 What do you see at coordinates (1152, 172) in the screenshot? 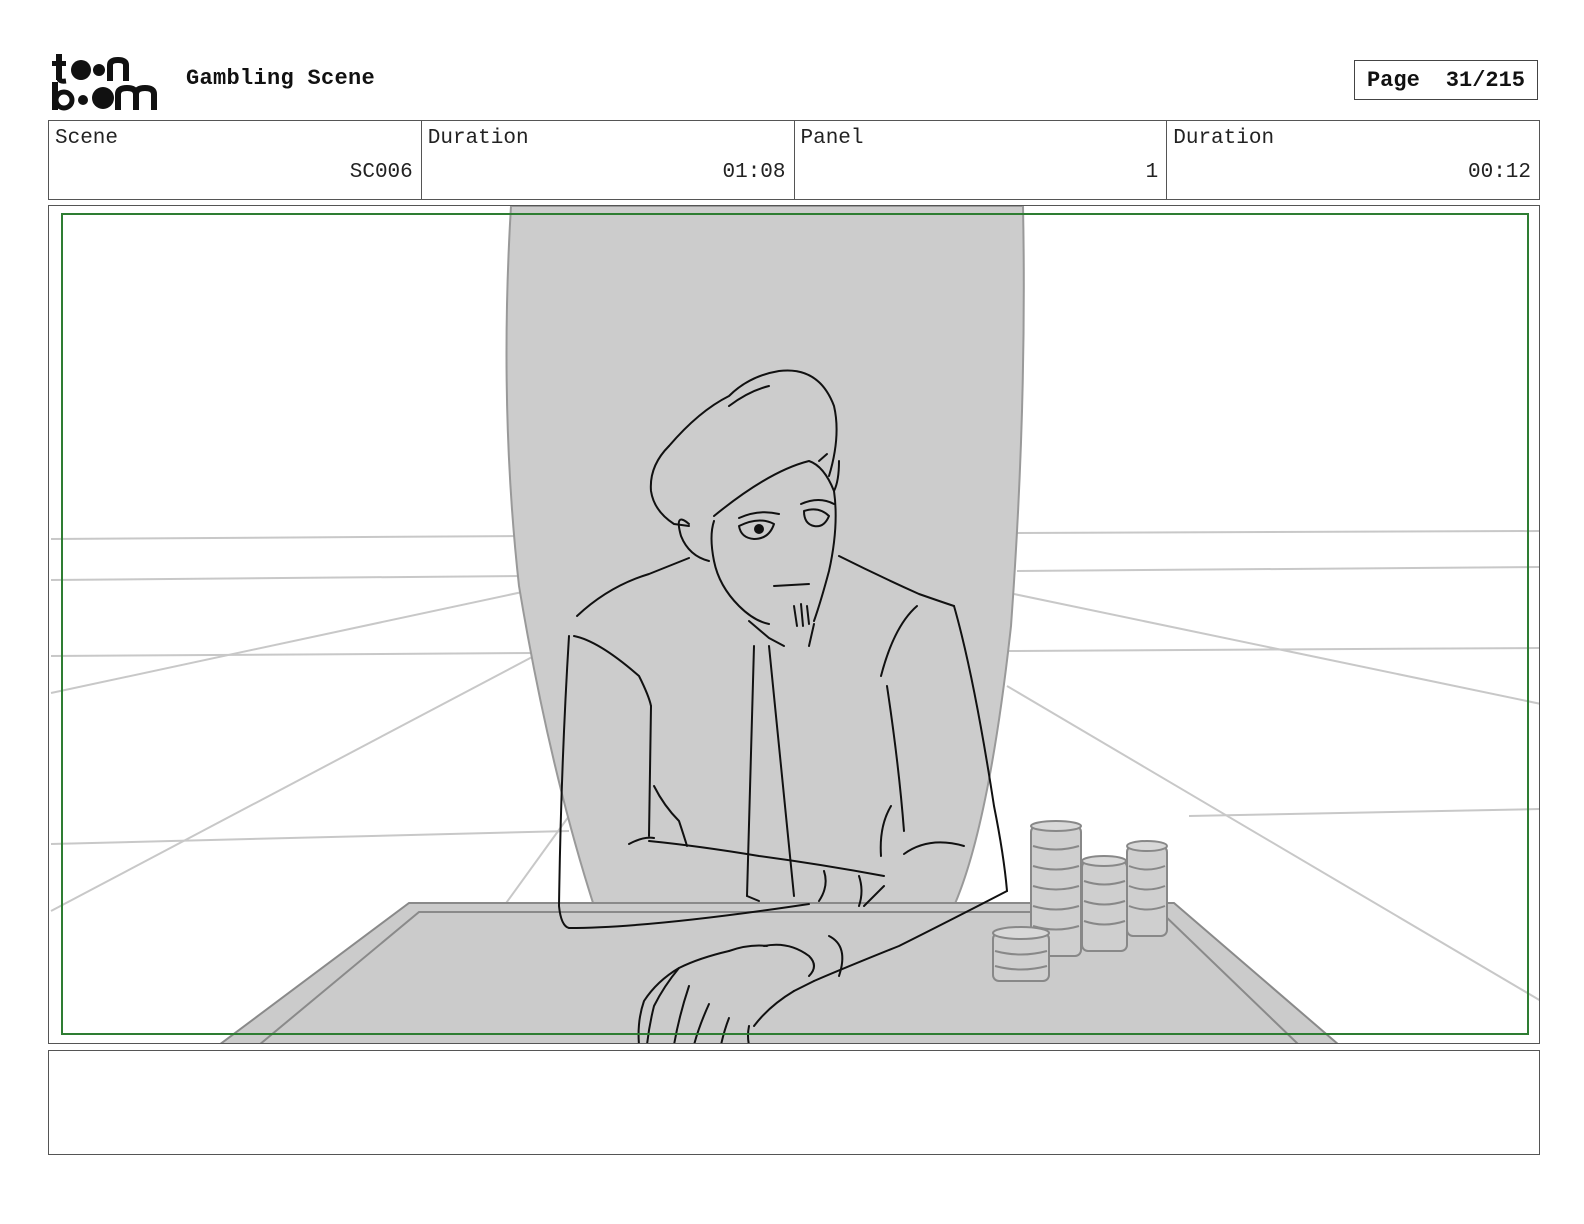
I see `panel-value: 1` at bounding box center [1152, 172].